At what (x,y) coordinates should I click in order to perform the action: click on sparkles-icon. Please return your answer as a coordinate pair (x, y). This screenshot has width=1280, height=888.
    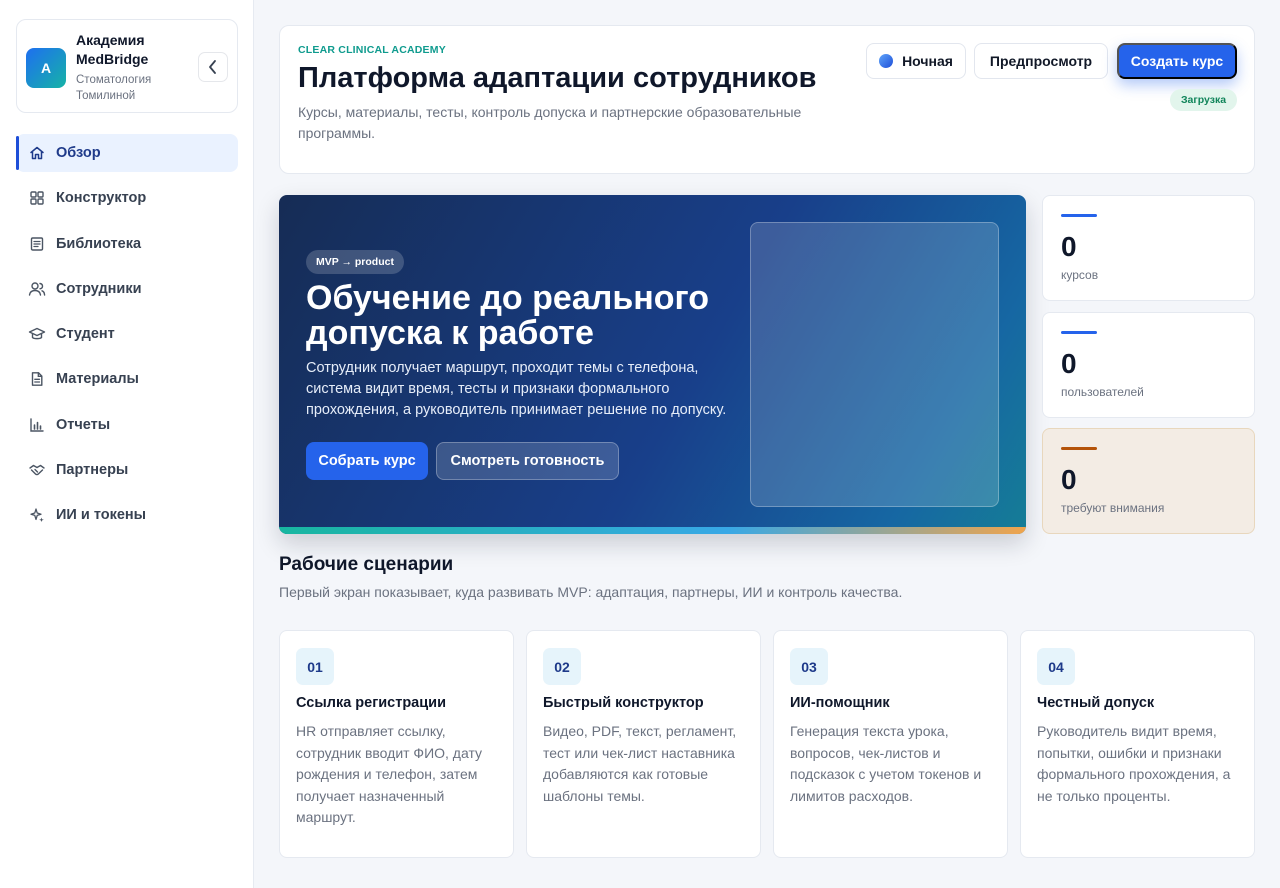
    Looking at the image, I should click on (37, 515).